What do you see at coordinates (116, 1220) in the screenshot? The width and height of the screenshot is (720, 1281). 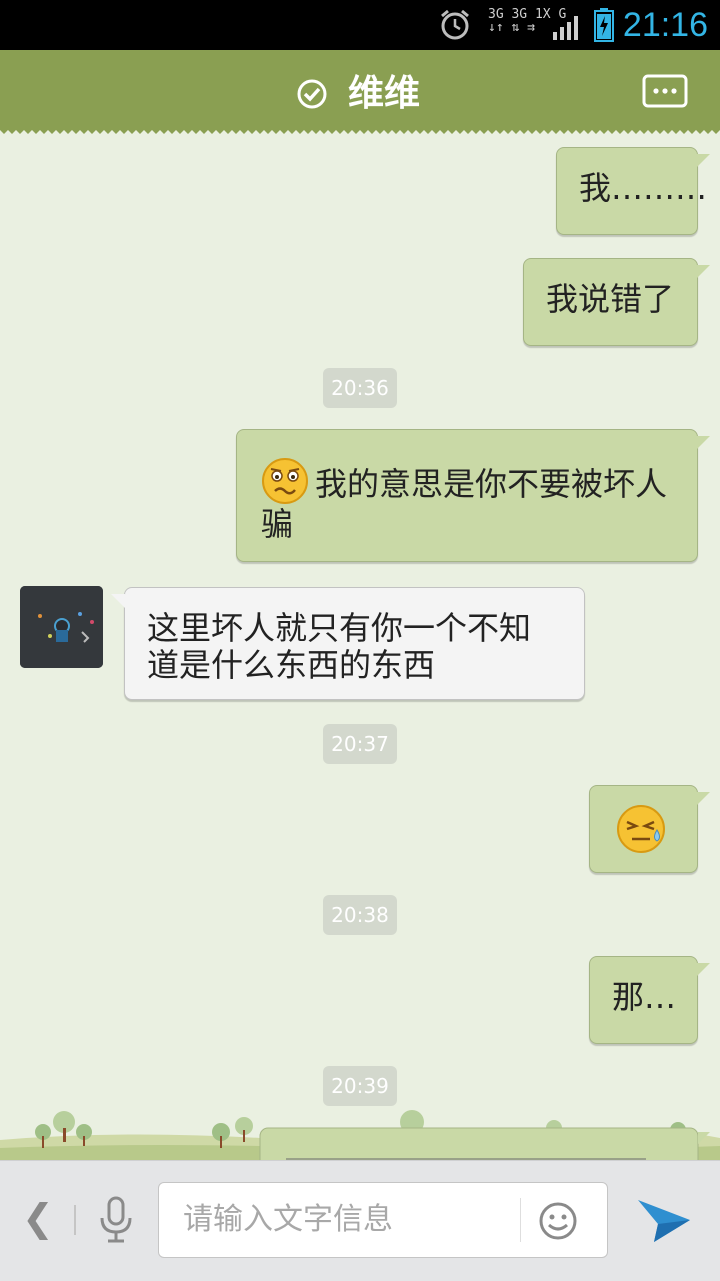 I see `microphone-icon` at bounding box center [116, 1220].